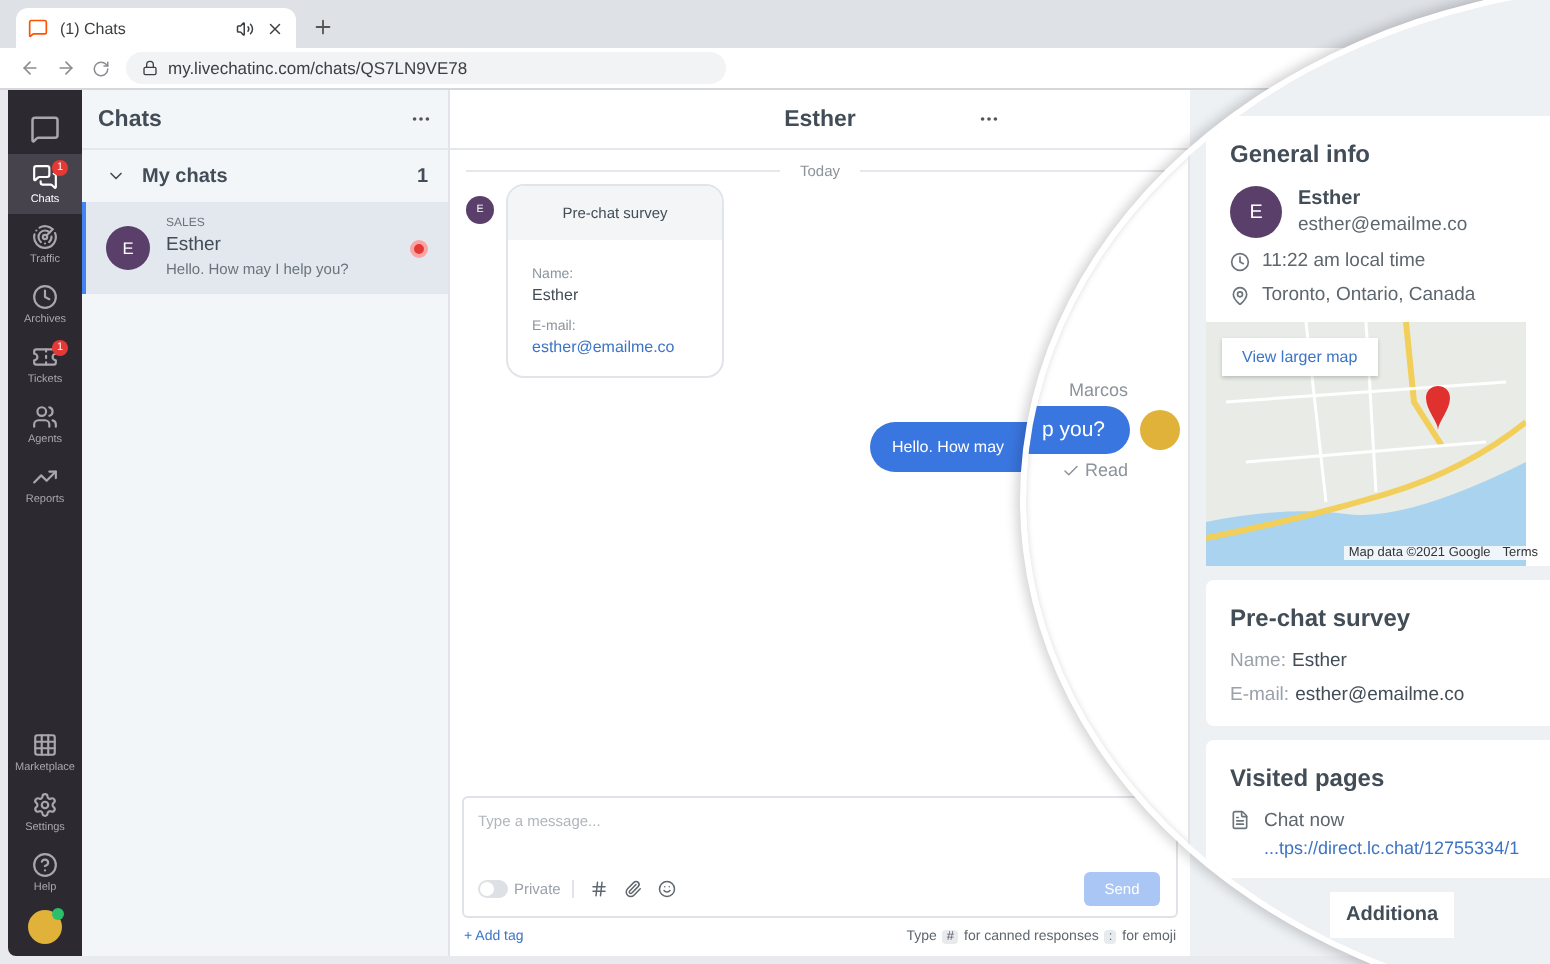 Image resolution: width=1550 pixels, height=964 pixels. I want to click on card-title: Pre-chat survey, so click(1321, 618).